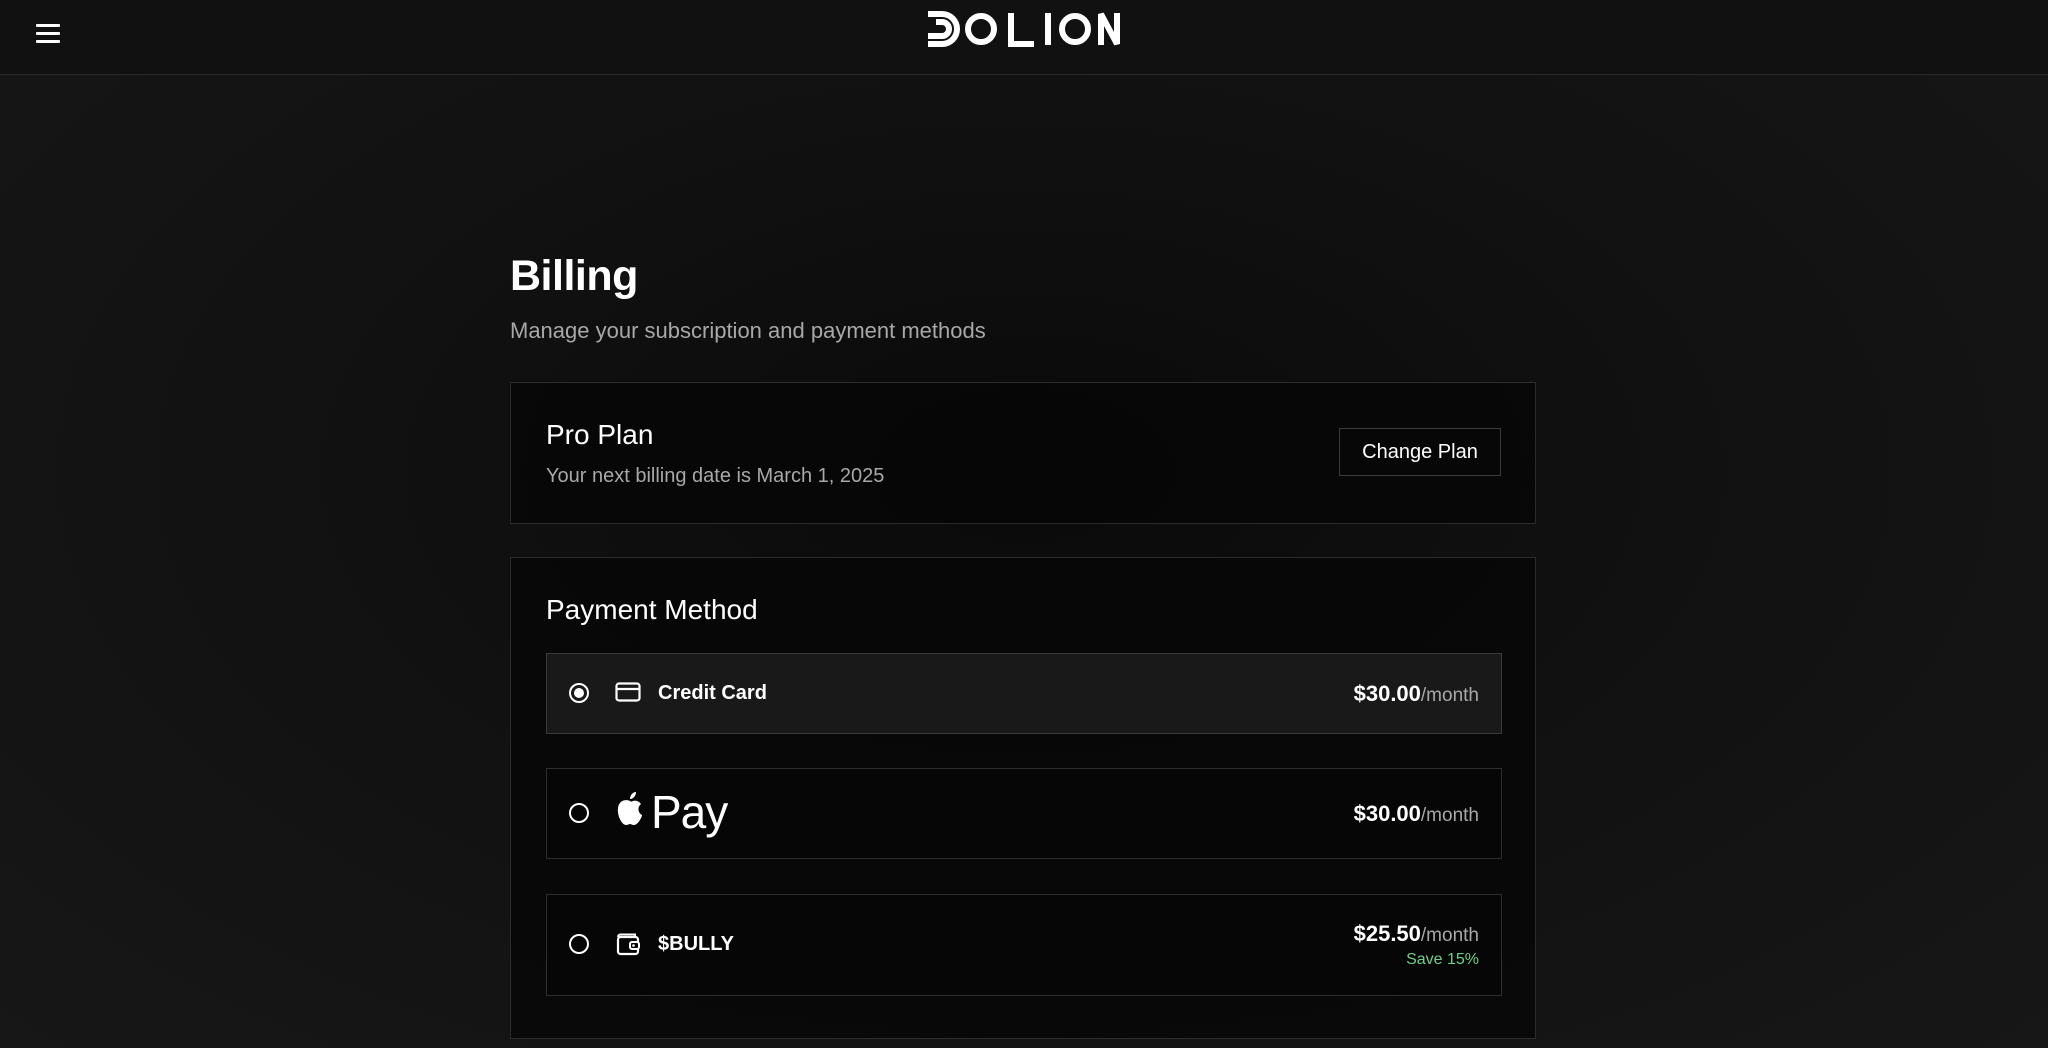 The image size is (2048, 1048). I want to click on payment-option-label: $BULLY, so click(696, 944).